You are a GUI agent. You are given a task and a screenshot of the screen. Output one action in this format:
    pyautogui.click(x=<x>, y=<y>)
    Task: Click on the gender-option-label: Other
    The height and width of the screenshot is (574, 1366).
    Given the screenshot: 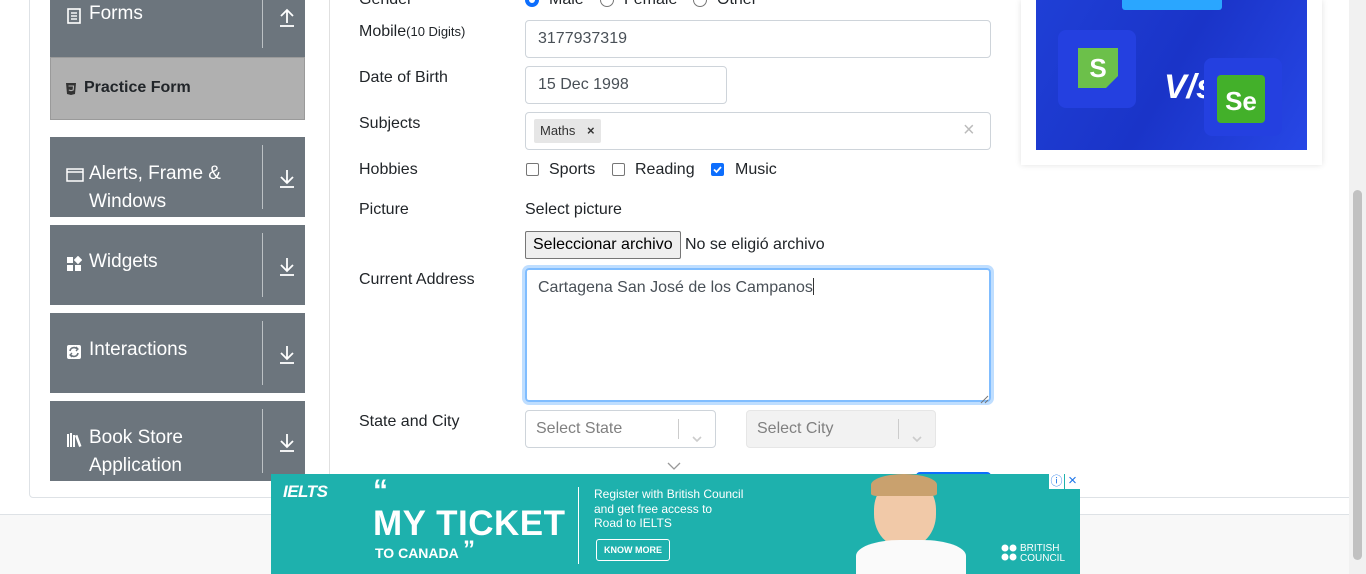 What is the action you would take?
    pyautogui.click(x=737, y=4)
    